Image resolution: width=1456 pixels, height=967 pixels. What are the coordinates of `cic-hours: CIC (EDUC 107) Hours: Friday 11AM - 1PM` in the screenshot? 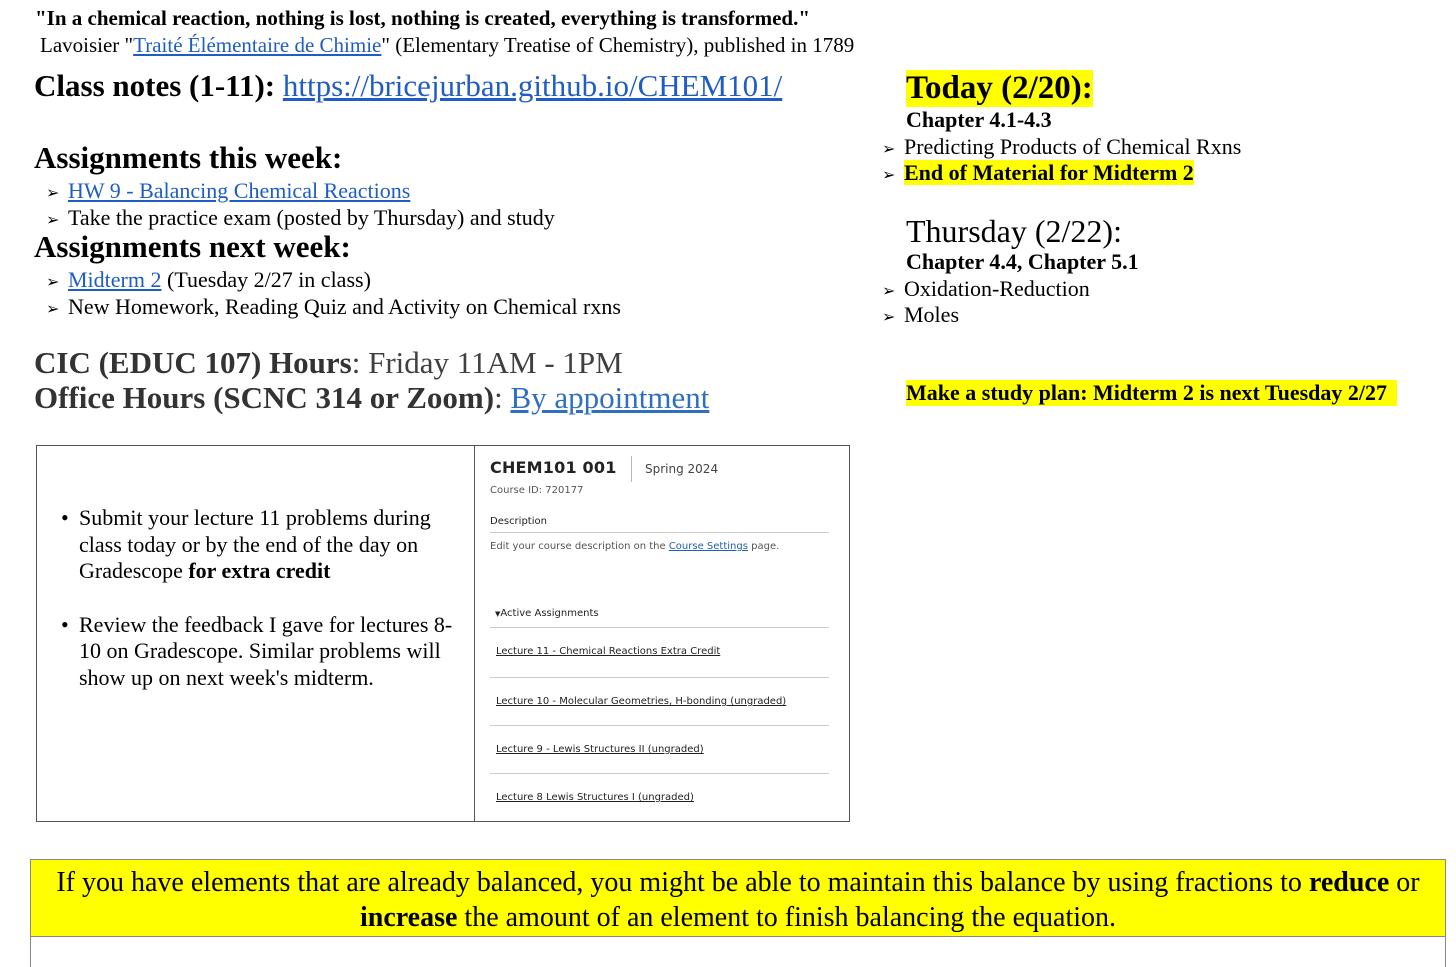 It's located at (328, 363).